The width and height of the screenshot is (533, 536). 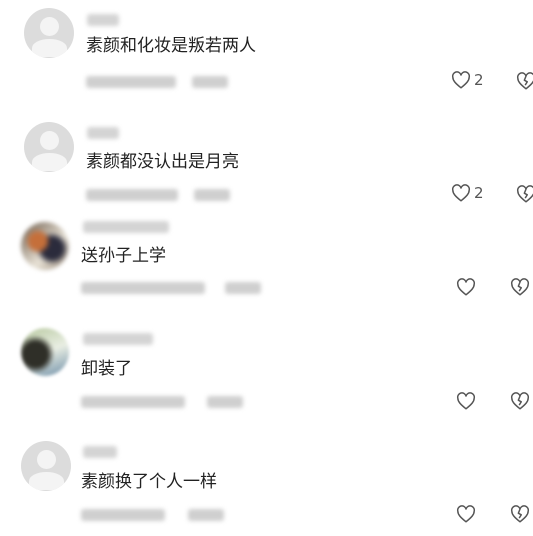 What do you see at coordinates (106, 369) in the screenshot?
I see `comment-text: 卸装了` at bounding box center [106, 369].